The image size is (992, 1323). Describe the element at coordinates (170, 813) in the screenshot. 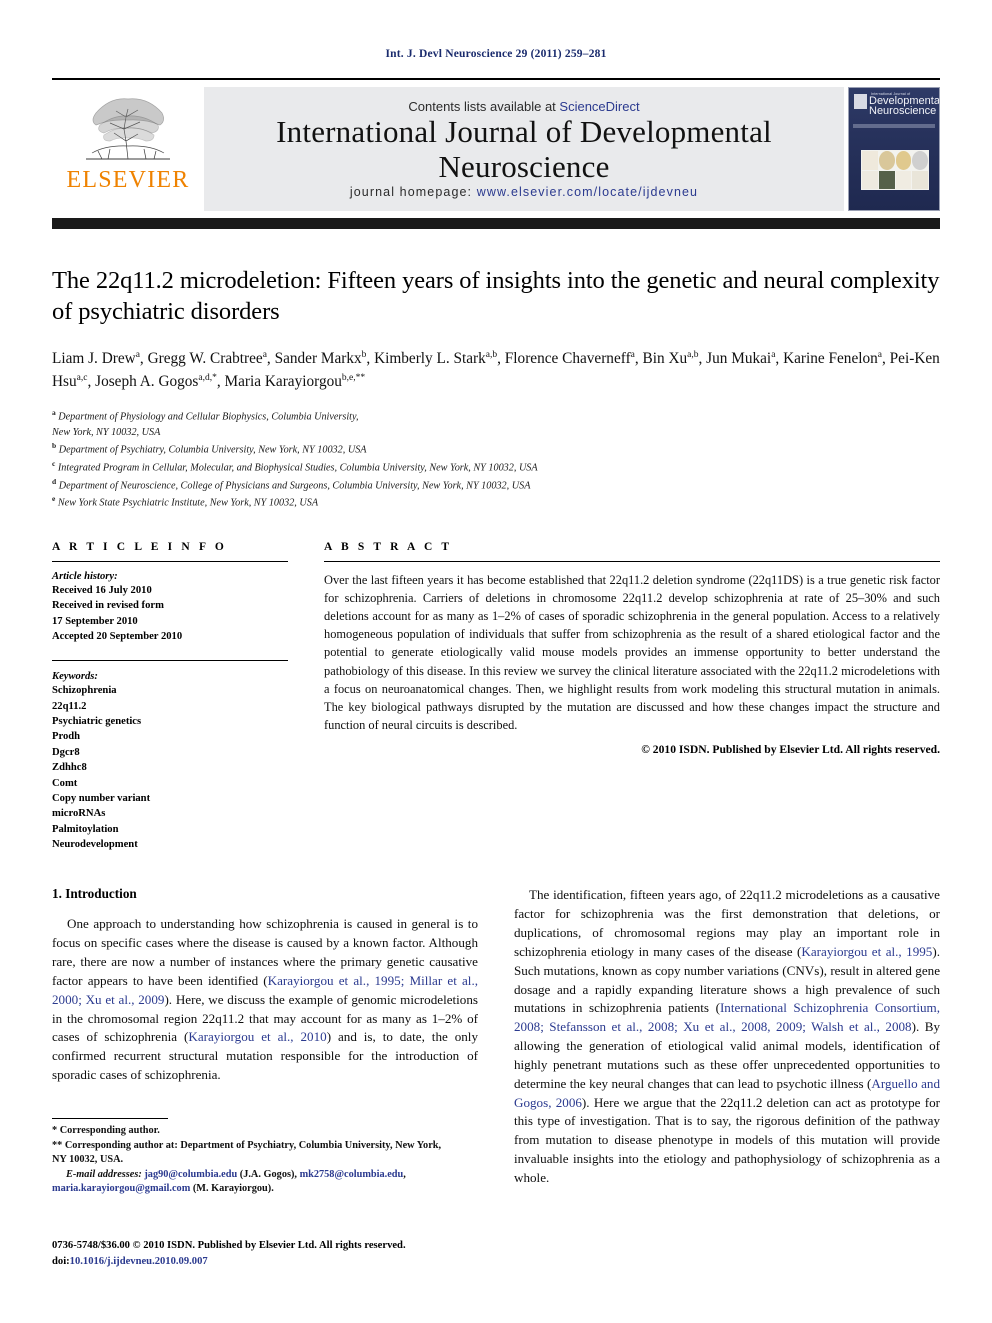

I see `keyword-item: microRNAs` at that location.